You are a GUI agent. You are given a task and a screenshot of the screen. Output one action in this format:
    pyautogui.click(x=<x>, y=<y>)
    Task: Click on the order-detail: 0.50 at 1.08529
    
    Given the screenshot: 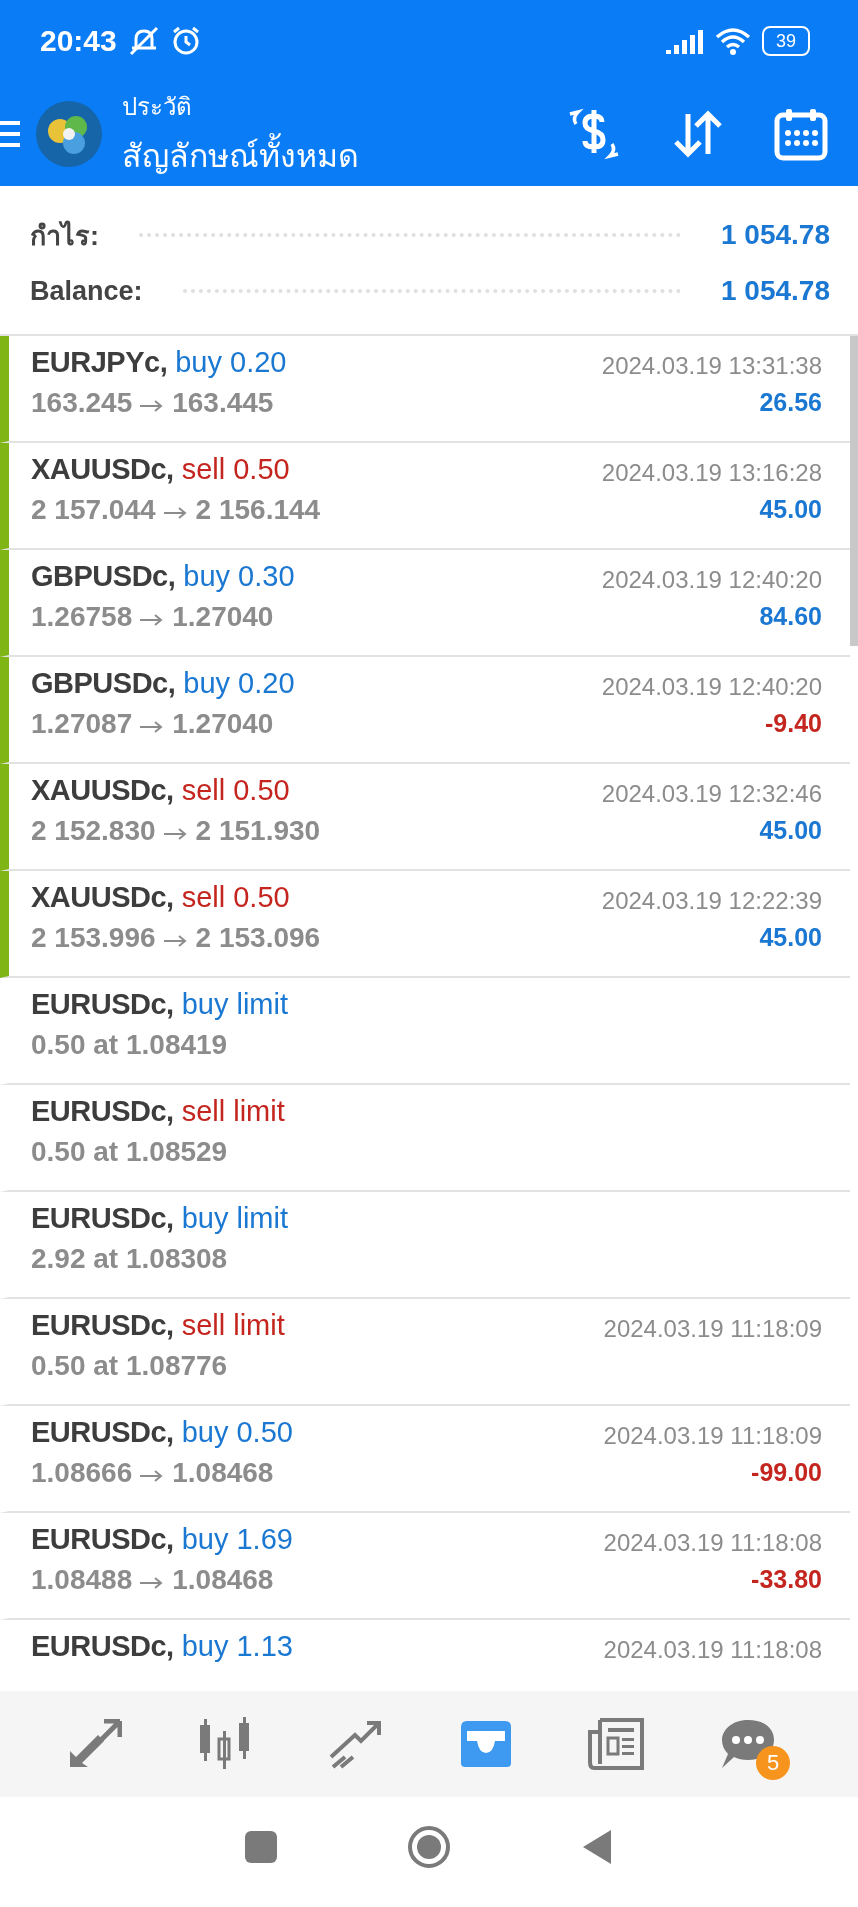 What is the action you would take?
    pyautogui.click(x=129, y=1152)
    